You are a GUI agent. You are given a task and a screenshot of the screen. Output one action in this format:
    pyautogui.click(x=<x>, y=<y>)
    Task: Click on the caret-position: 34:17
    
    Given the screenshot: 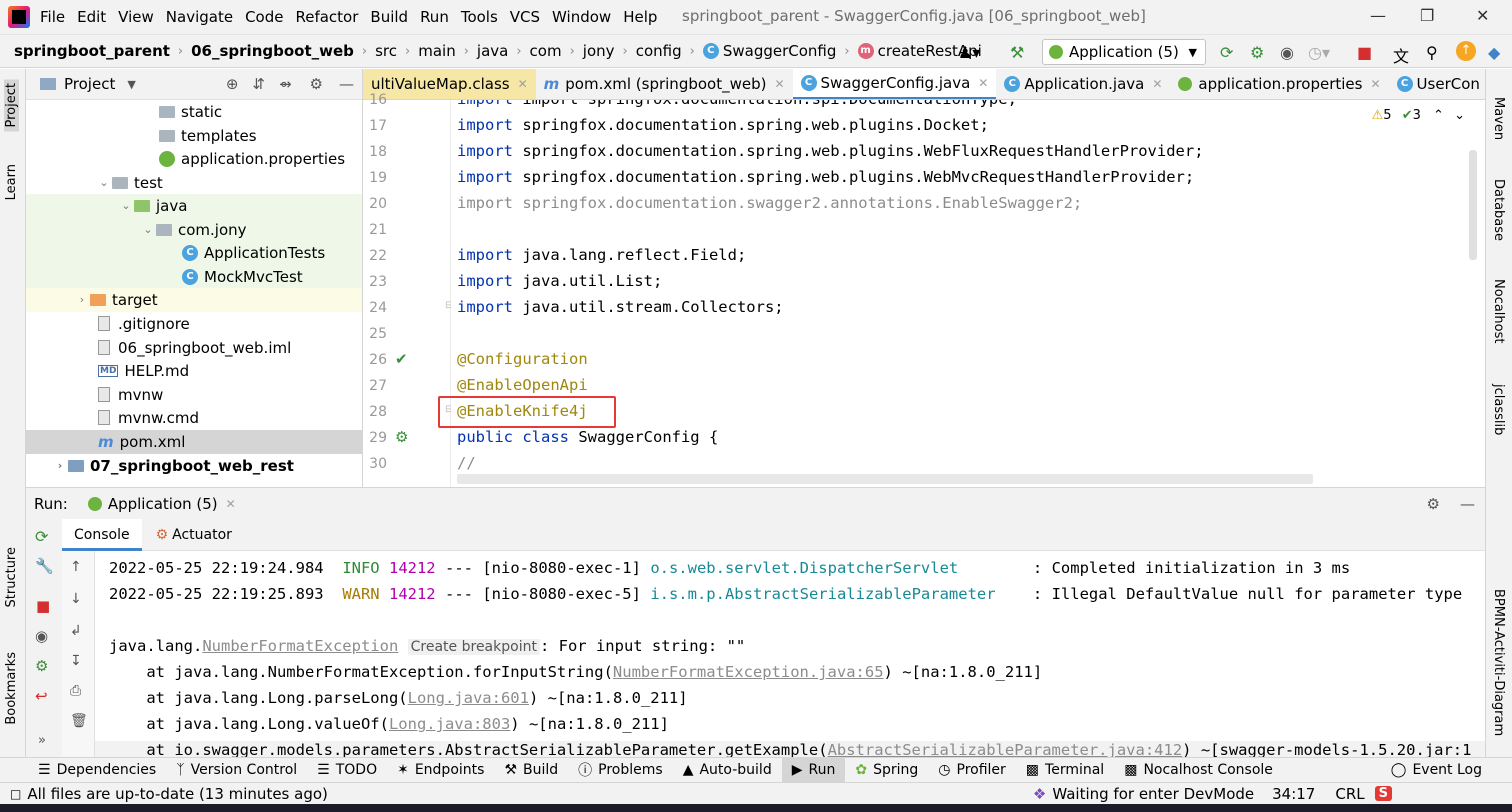 What is the action you would take?
    pyautogui.click(x=1293, y=794)
    